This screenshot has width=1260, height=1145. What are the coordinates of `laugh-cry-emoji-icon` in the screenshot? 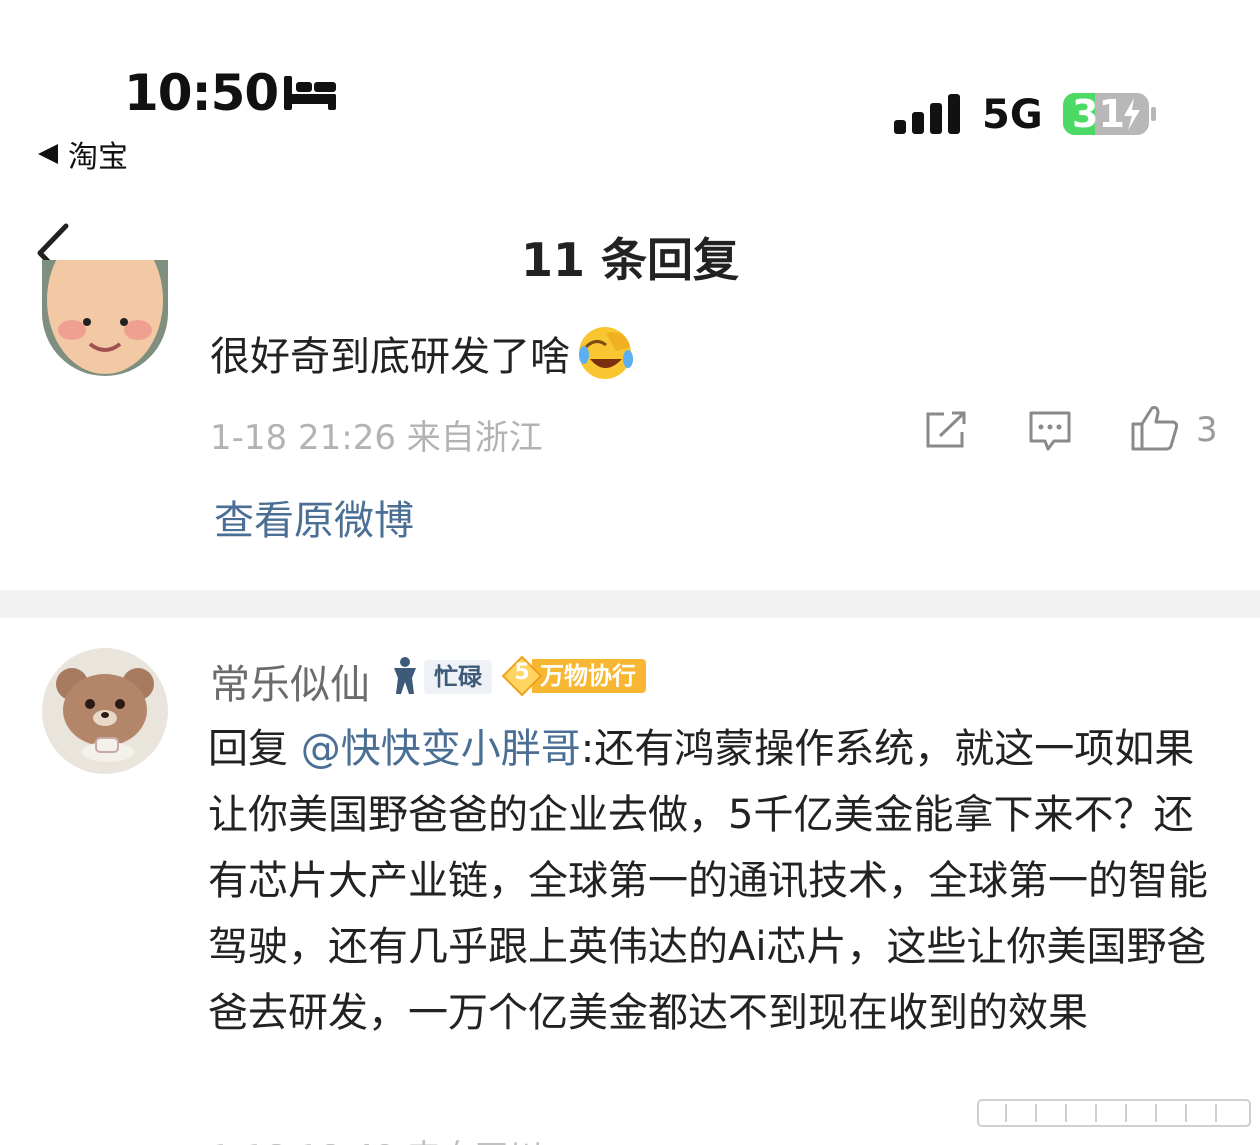 It's located at (606, 353).